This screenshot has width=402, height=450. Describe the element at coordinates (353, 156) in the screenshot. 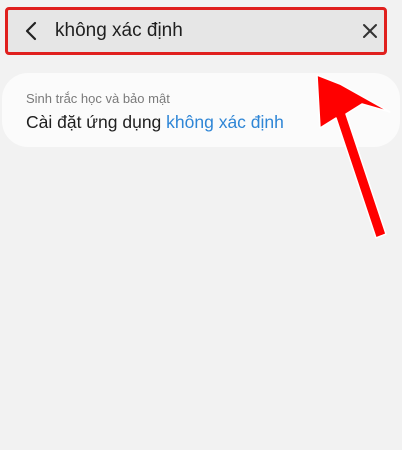

I see `annotation-arrow-icon` at that location.